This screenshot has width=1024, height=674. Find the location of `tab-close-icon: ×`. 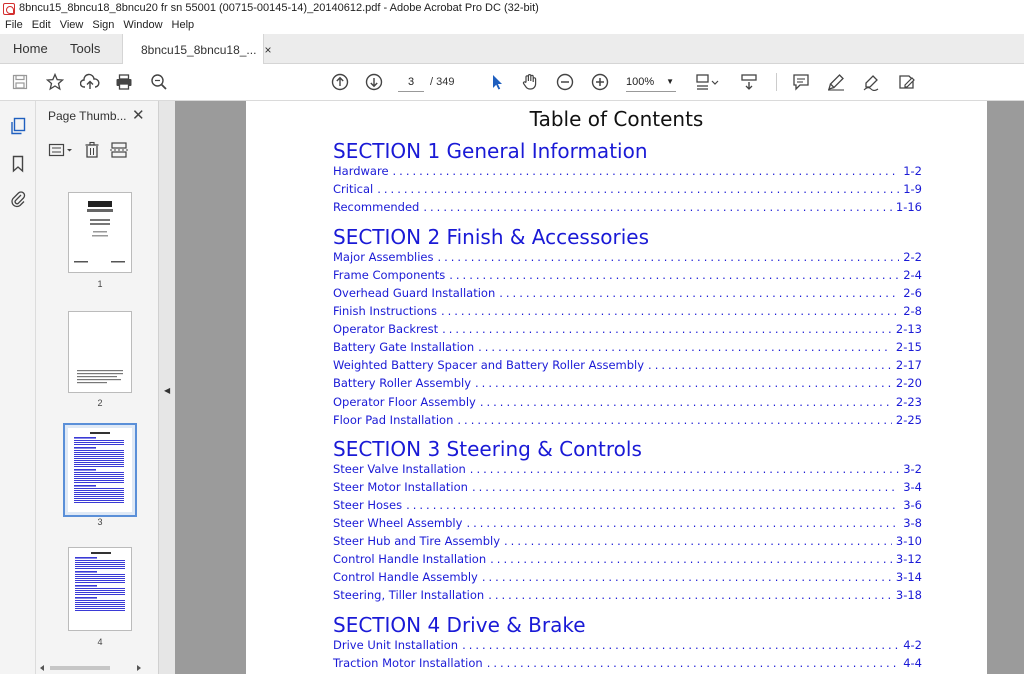

tab-close-icon: × is located at coordinates (267, 50).